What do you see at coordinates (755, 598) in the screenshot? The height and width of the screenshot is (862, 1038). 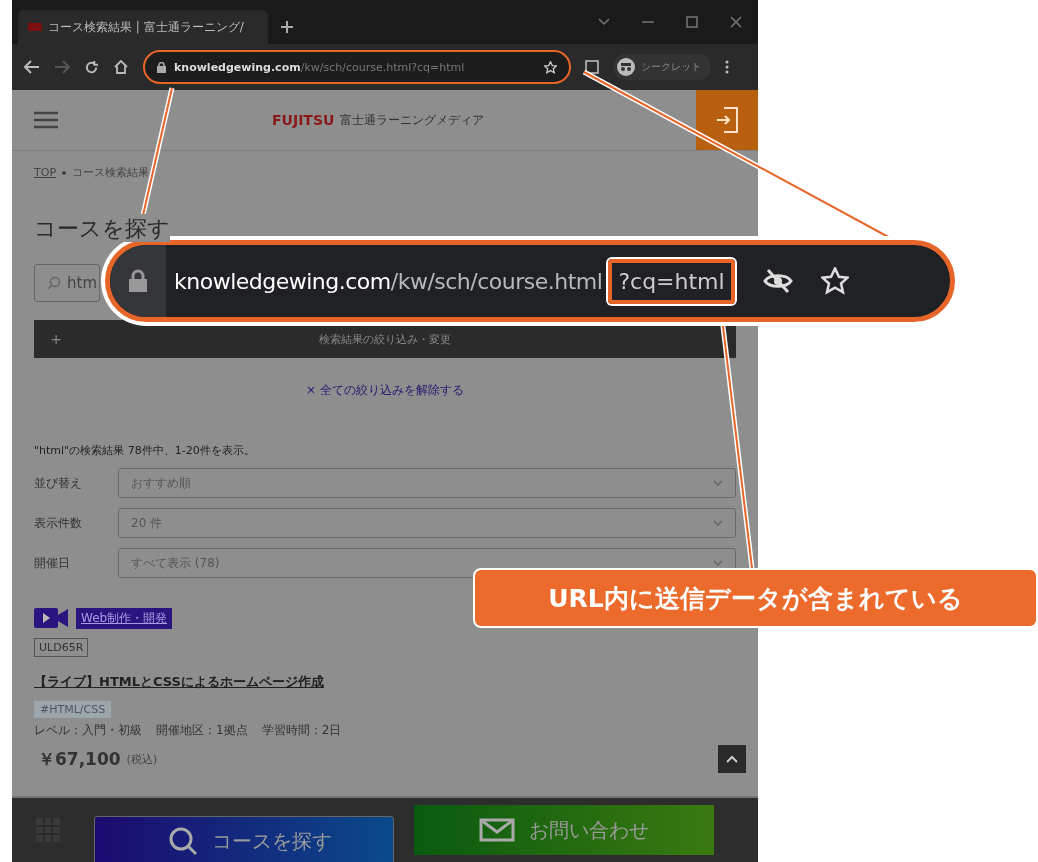 I see `annotation-callout: URL内に送信データが含まれている` at bounding box center [755, 598].